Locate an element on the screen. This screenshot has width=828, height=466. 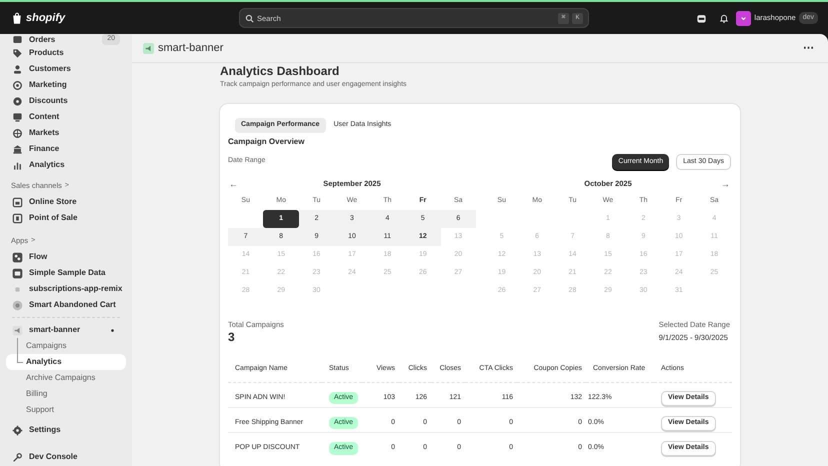
sidebar-item: smart-banner is located at coordinates (54, 330).